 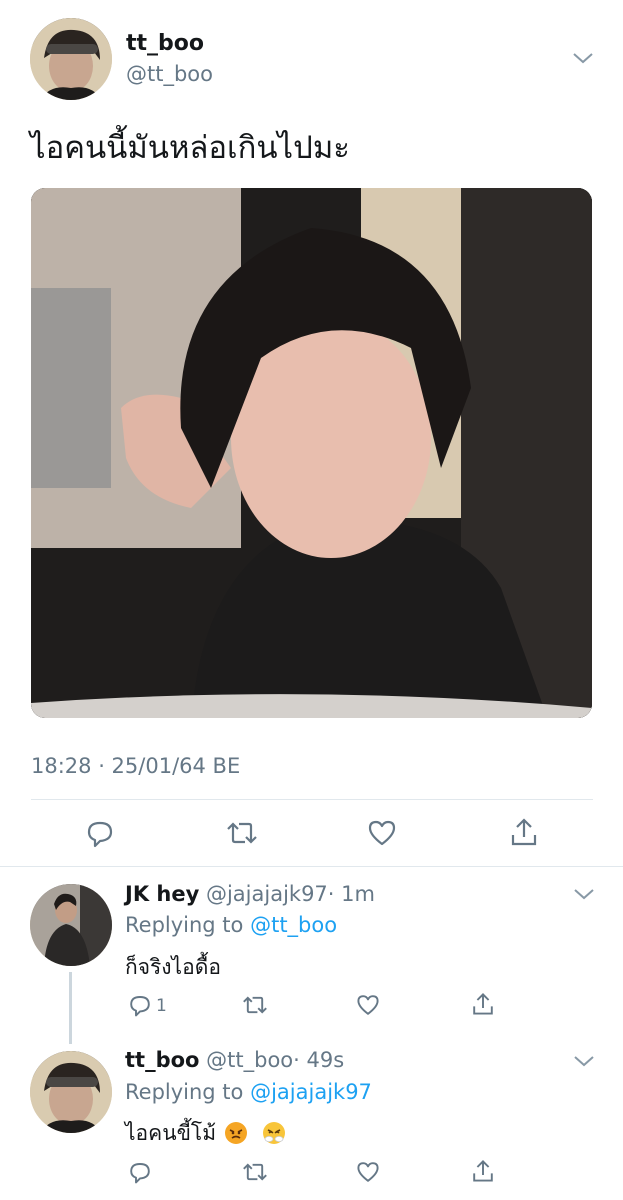 I want to click on tweet-text: ไอคนนี้มันหล่อเกินไปมะ, so click(x=190, y=148).